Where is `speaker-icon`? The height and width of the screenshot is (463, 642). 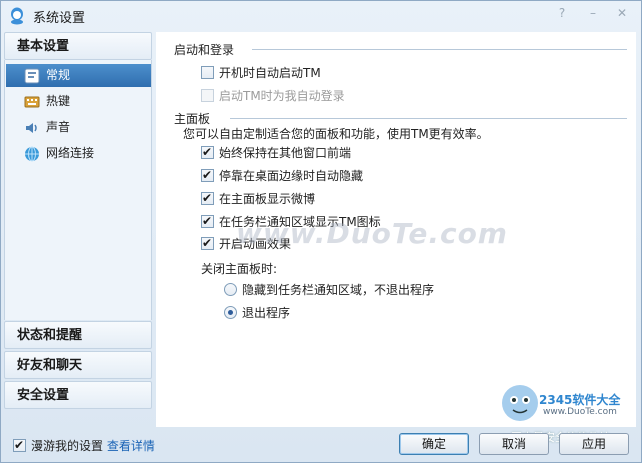 speaker-icon is located at coordinates (31, 128).